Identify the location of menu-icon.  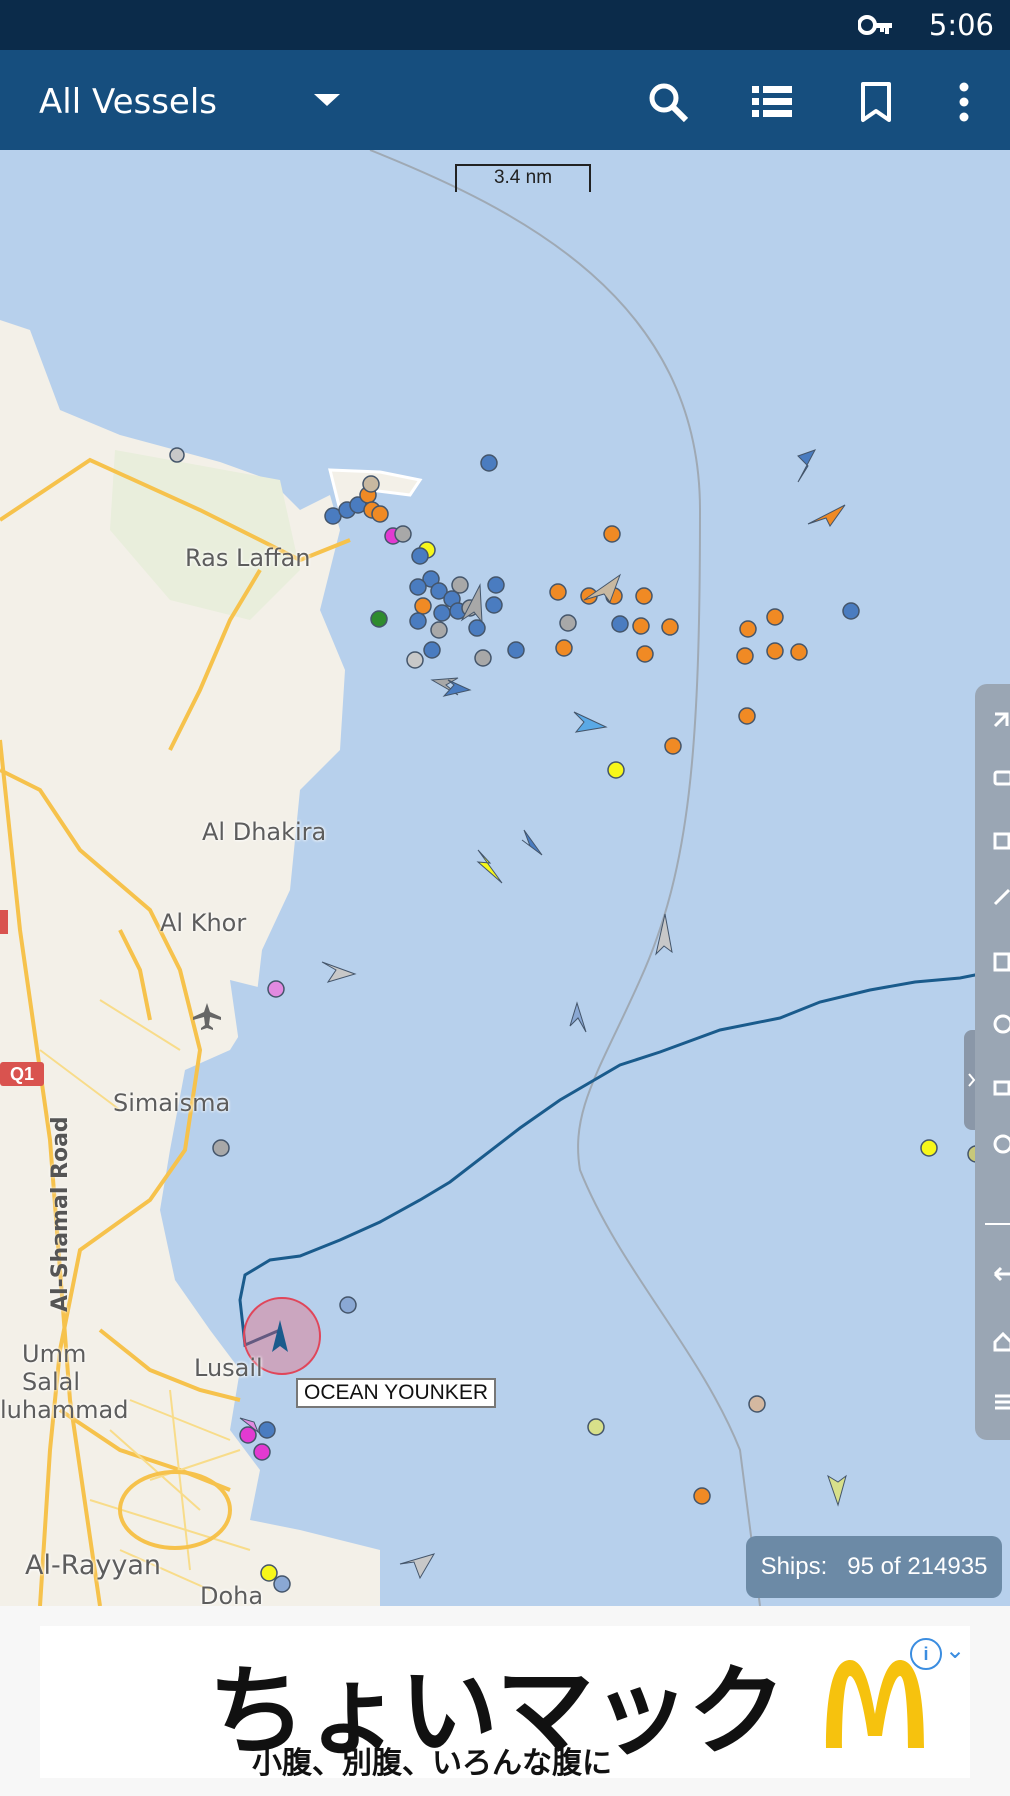
(1002, 1402).